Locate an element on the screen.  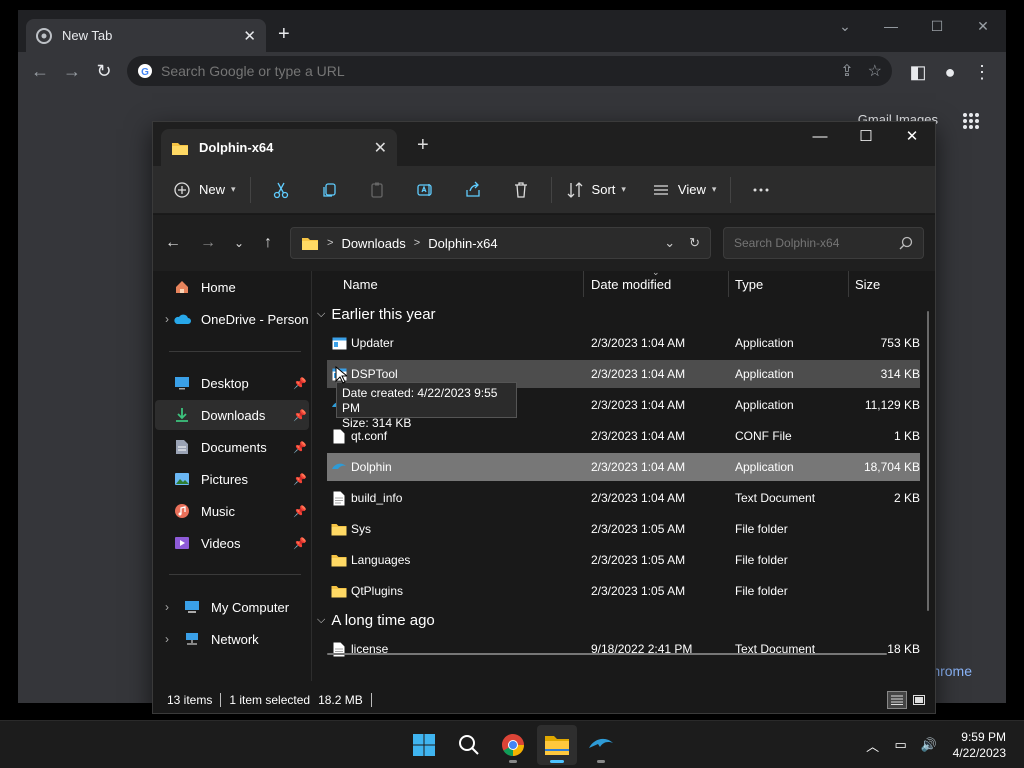
chrome-maximize-icon: ☐ is located at coordinates (937, 26).